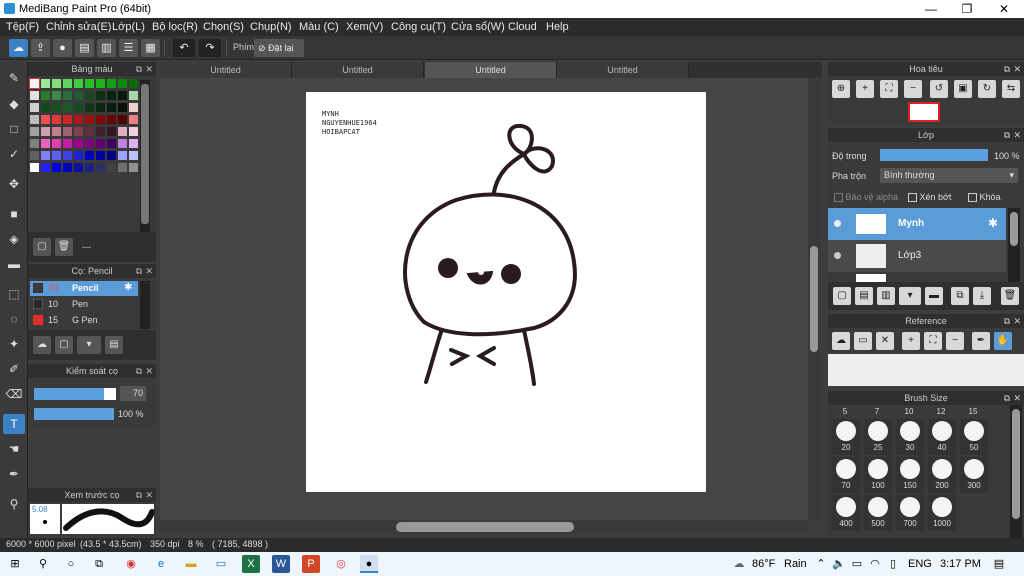  I want to click on page-icon: ▥, so click(106, 48).